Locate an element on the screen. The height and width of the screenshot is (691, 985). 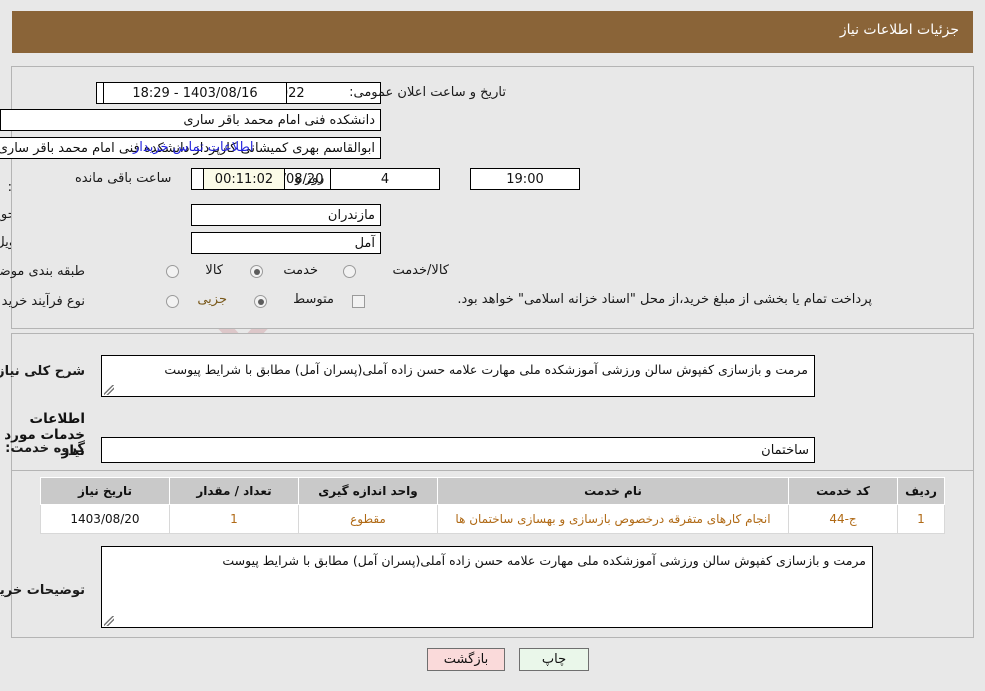
days-left-value: 4 is located at coordinates (385, 179).